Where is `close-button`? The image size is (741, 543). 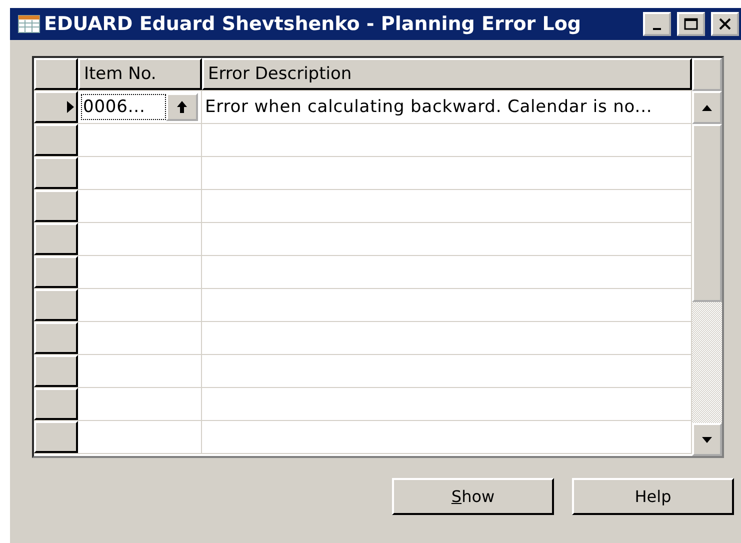 close-button is located at coordinates (725, 24).